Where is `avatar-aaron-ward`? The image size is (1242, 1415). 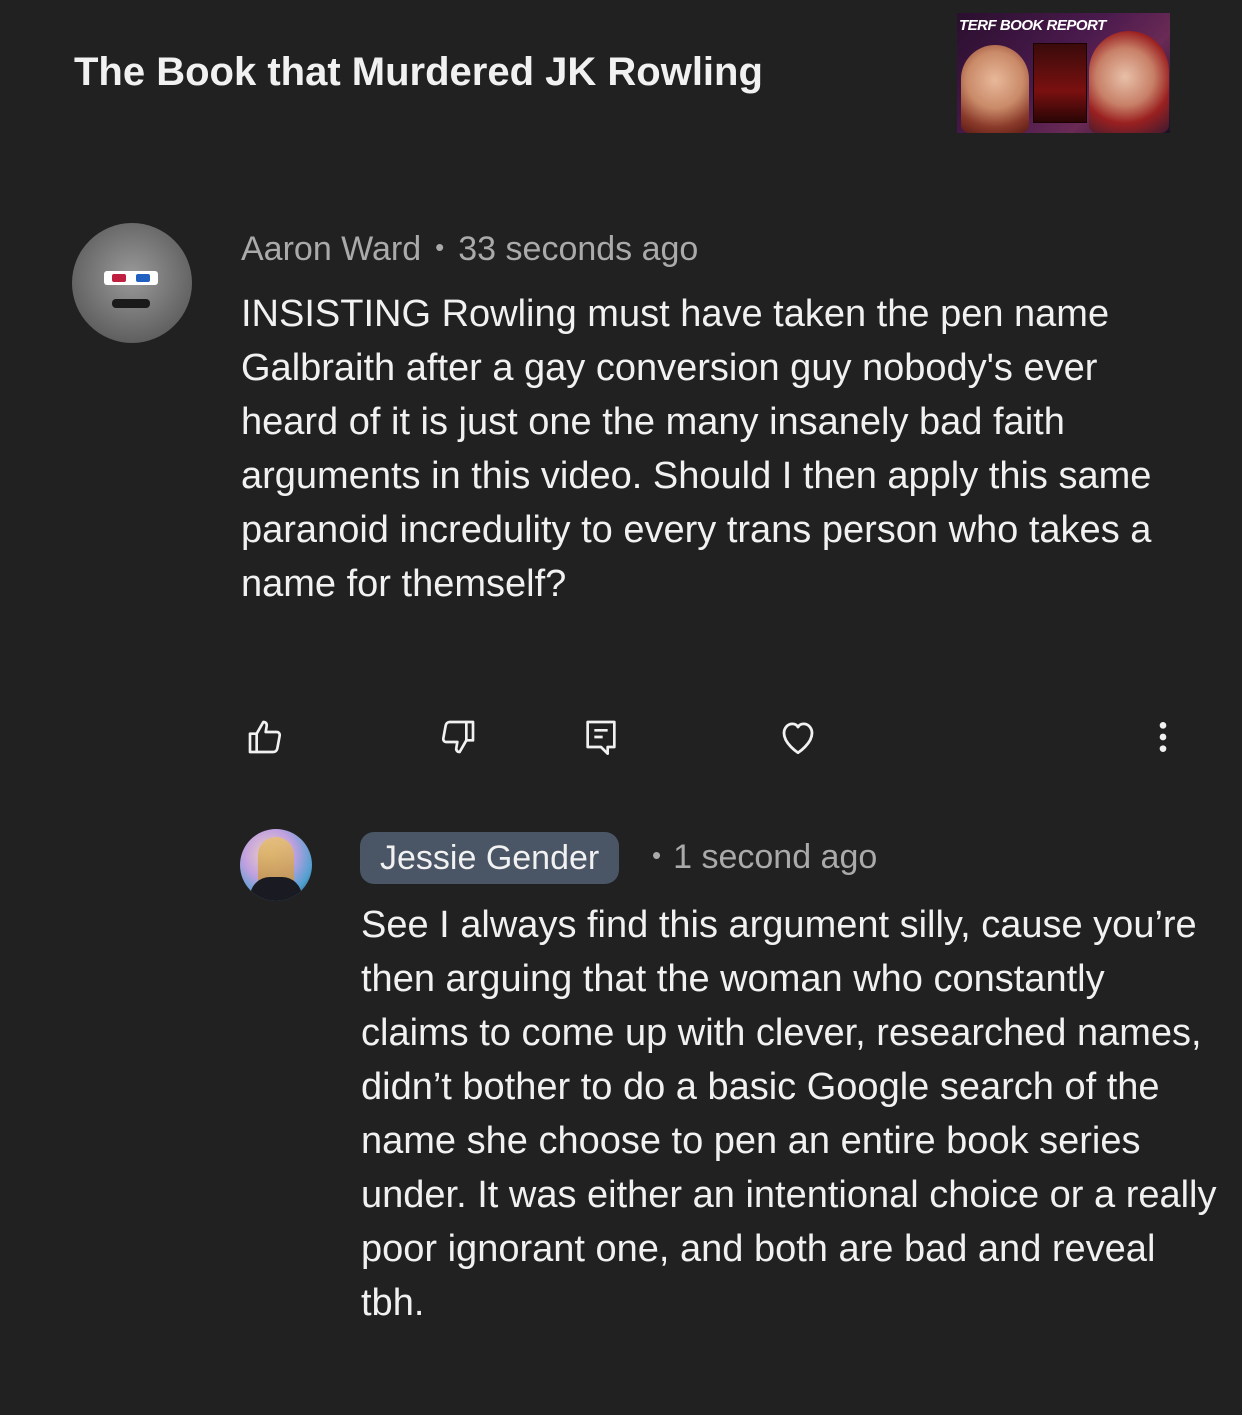 avatar-aaron-ward is located at coordinates (132, 283).